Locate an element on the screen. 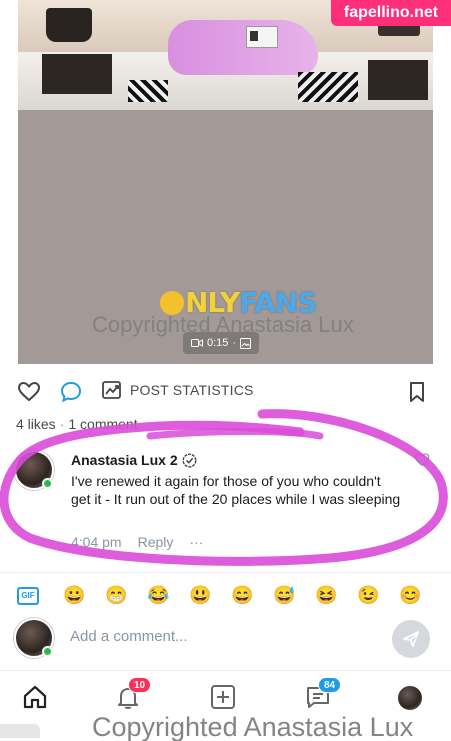  profile-avatar is located at coordinates (410, 698).